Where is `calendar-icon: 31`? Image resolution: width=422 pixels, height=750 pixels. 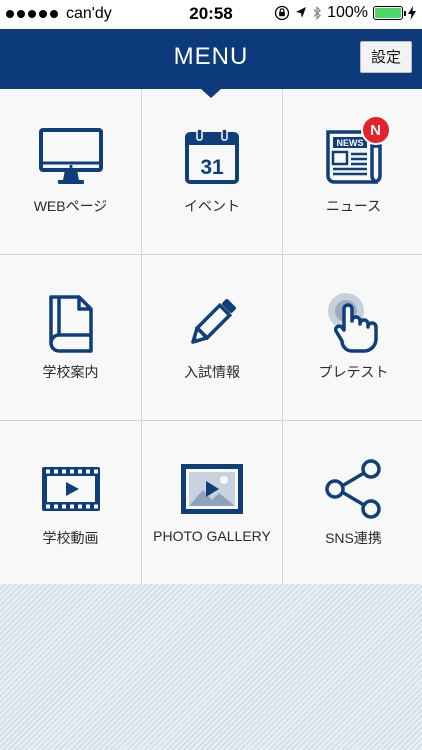 calendar-icon: 31 is located at coordinates (212, 157).